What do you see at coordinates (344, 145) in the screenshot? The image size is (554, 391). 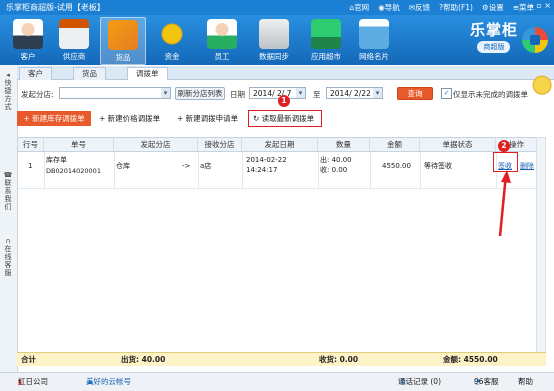 I see `col-qty: 数量` at bounding box center [344, 145].